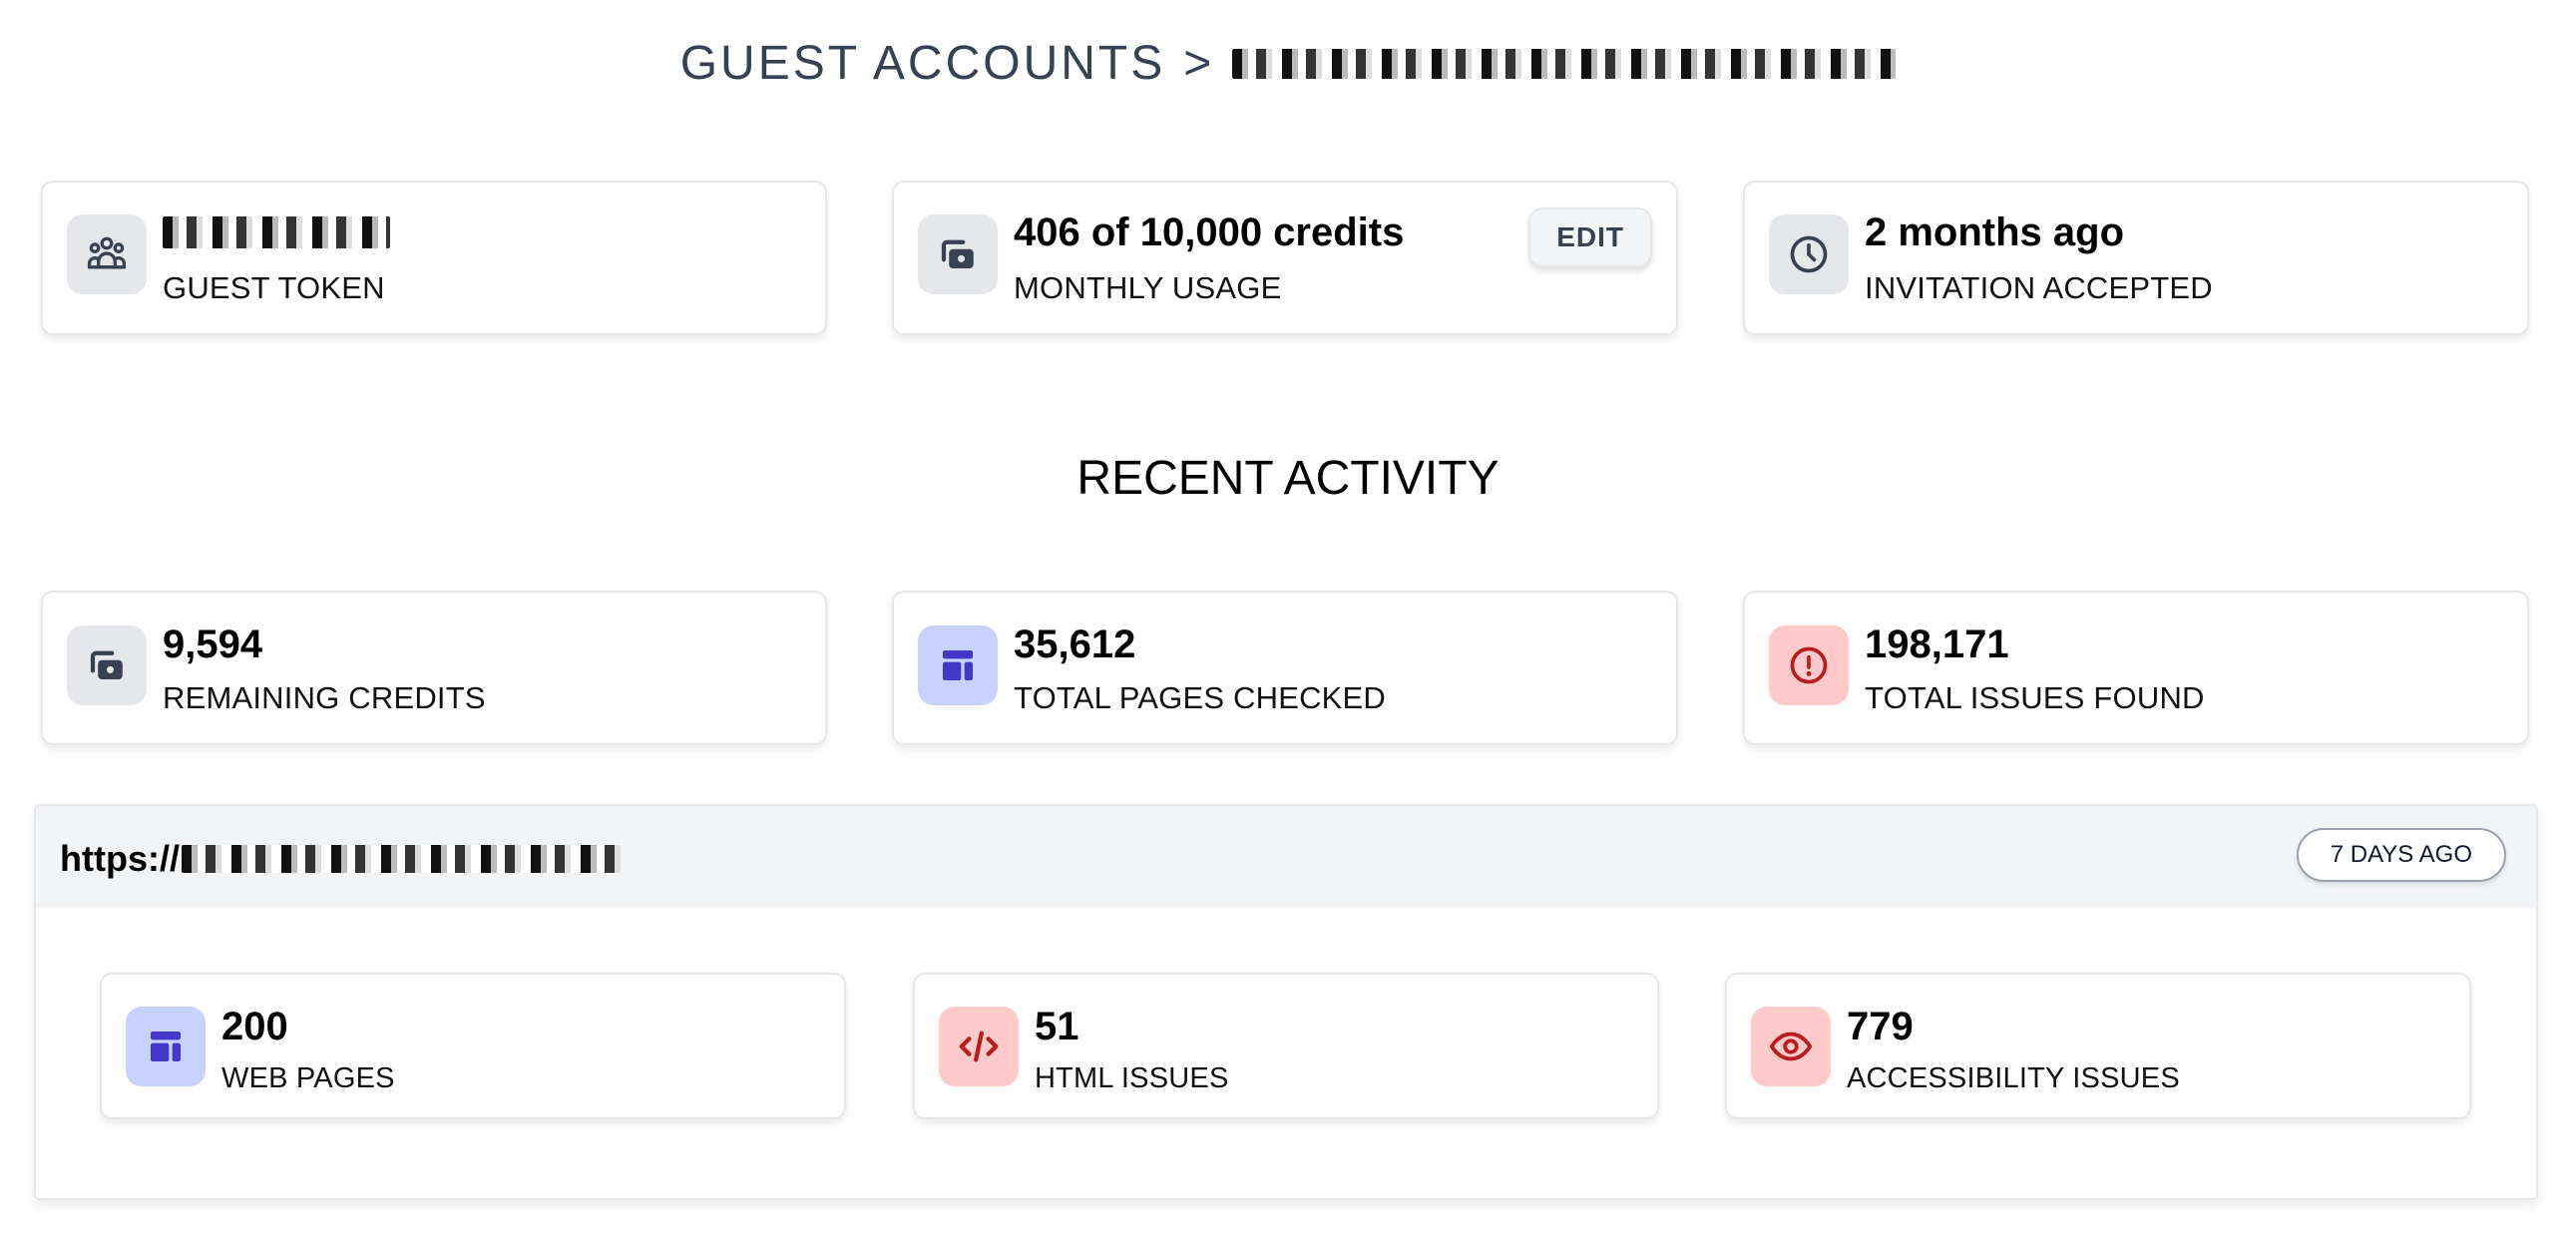 The image size is (2576, 1239). I want to click on html-issues-value: 51, so click(1057, 1026).